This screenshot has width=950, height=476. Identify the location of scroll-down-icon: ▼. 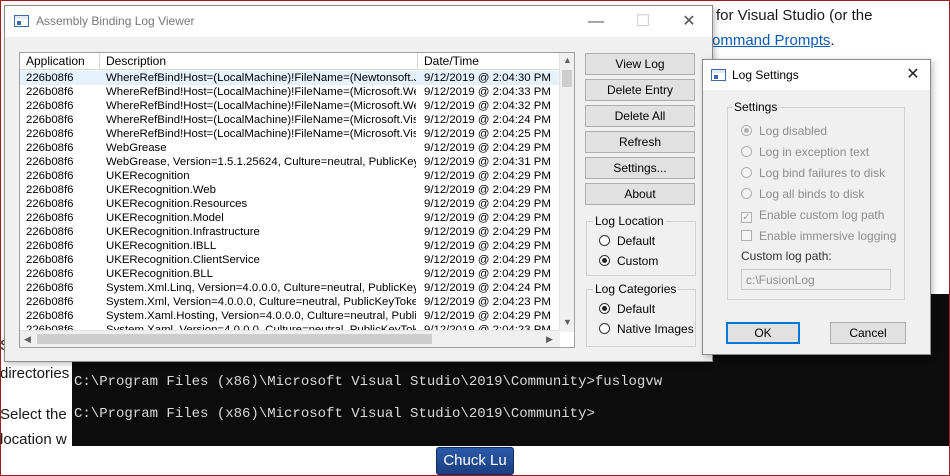
(567, 322).